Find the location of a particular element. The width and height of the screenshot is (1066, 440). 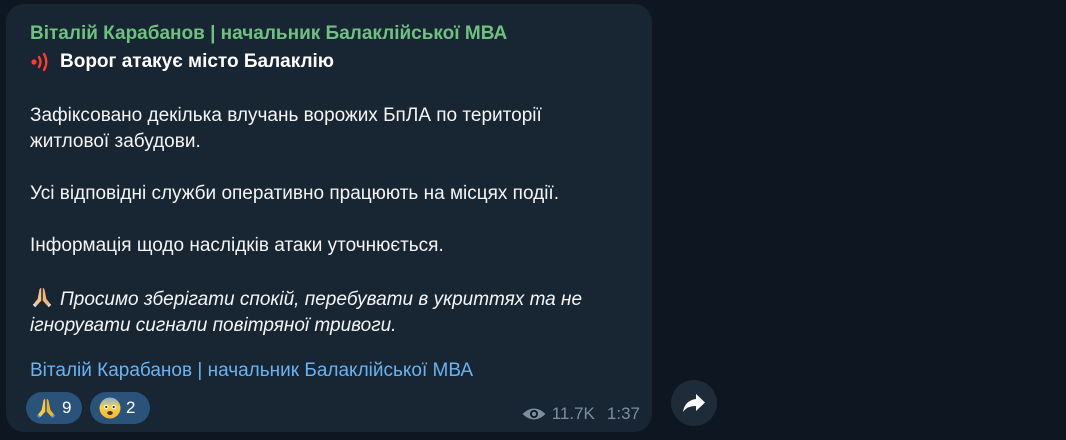

reaction-folded-hands: 9 is located at coordinates (54, 408).